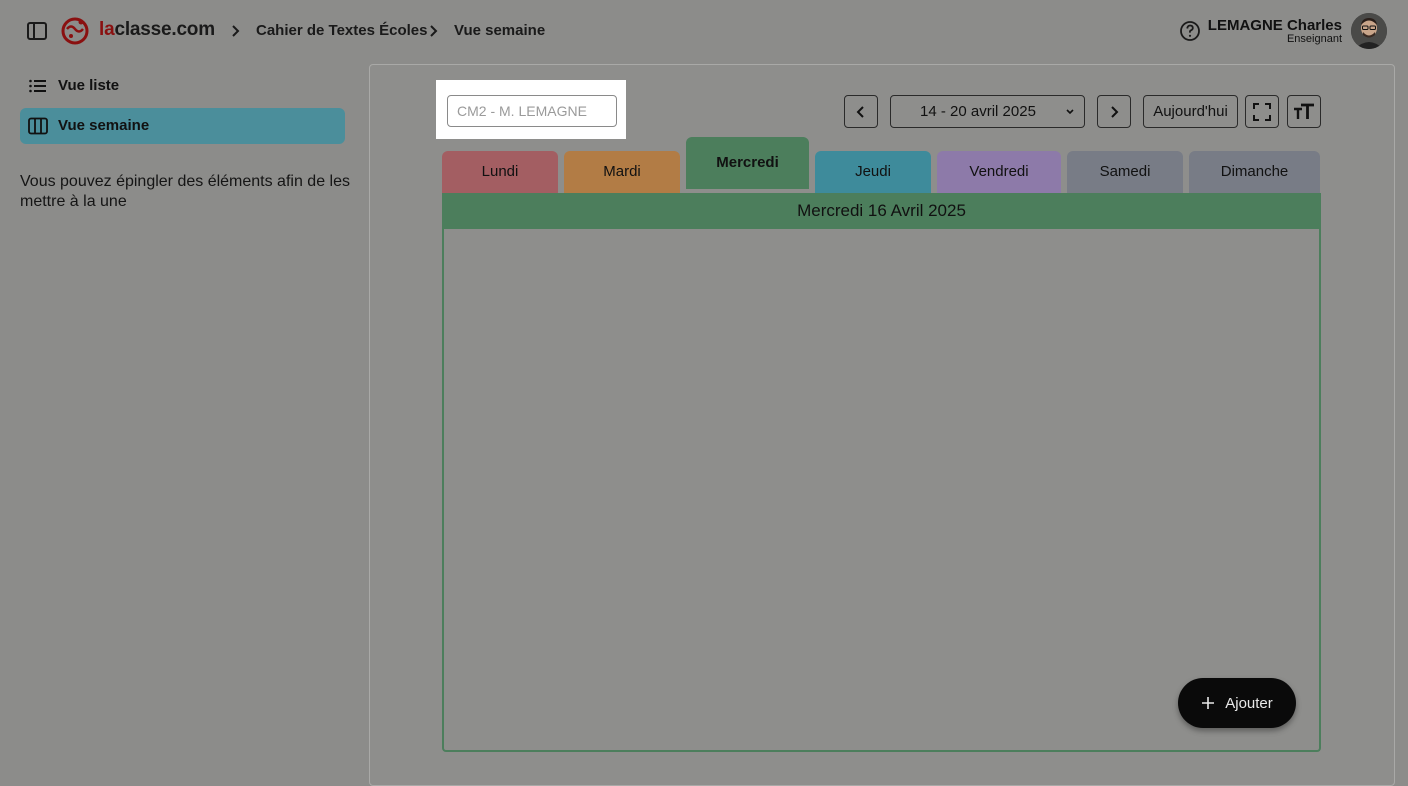 The width and height of the screenshot is (1408, 786). I want to click on tab-vendredi: Vendredi, so click(999, 172).